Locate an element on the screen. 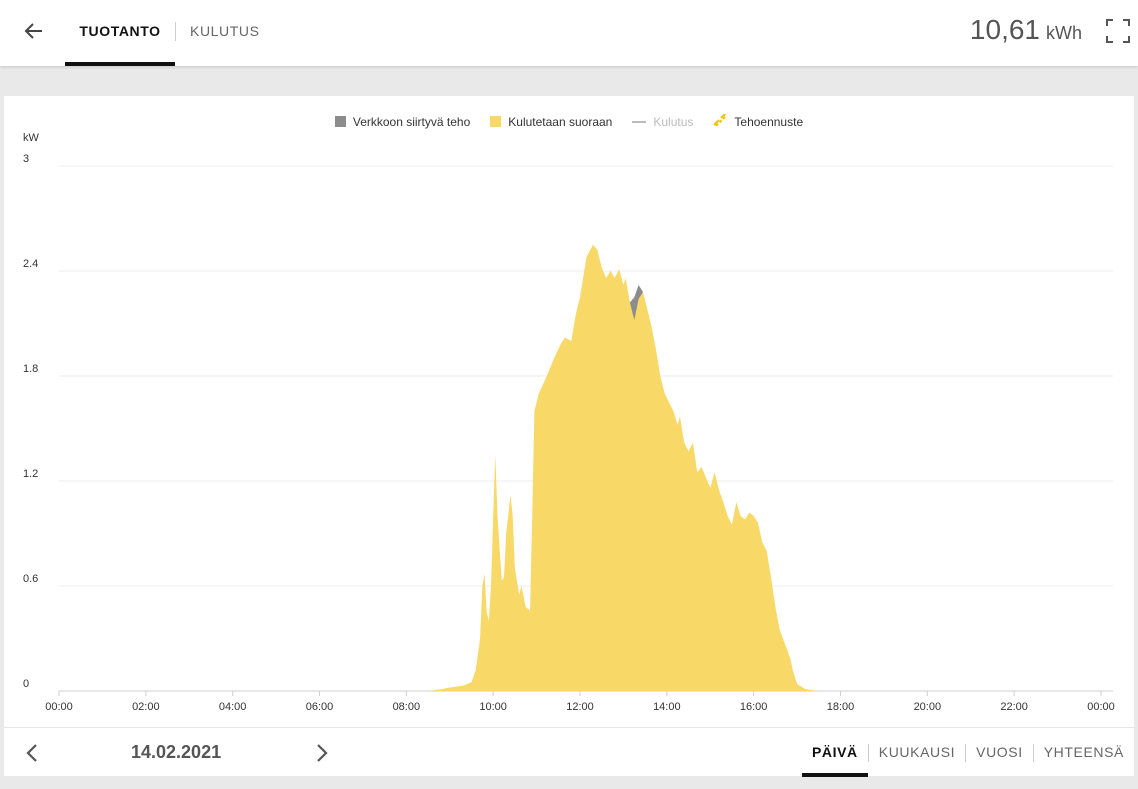  previous-date-chevron-icon is located at coordinates (33, 753).